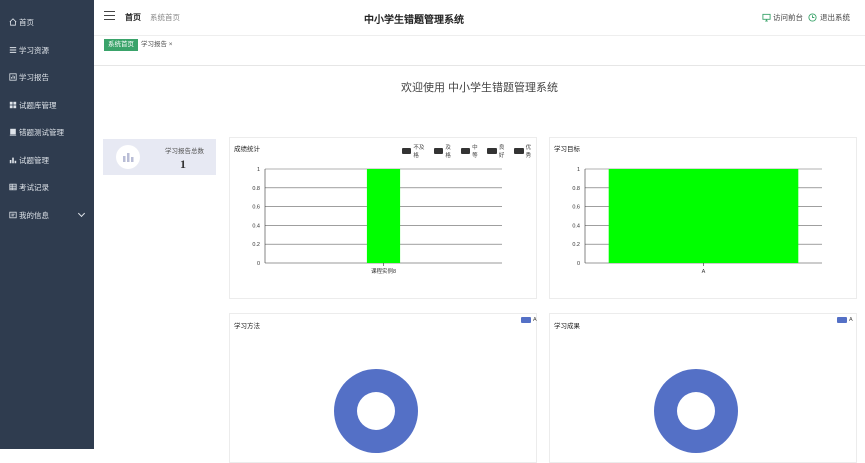  I want to click on sidebar-item-question-bank: 试题库管理, so click(47, 105).